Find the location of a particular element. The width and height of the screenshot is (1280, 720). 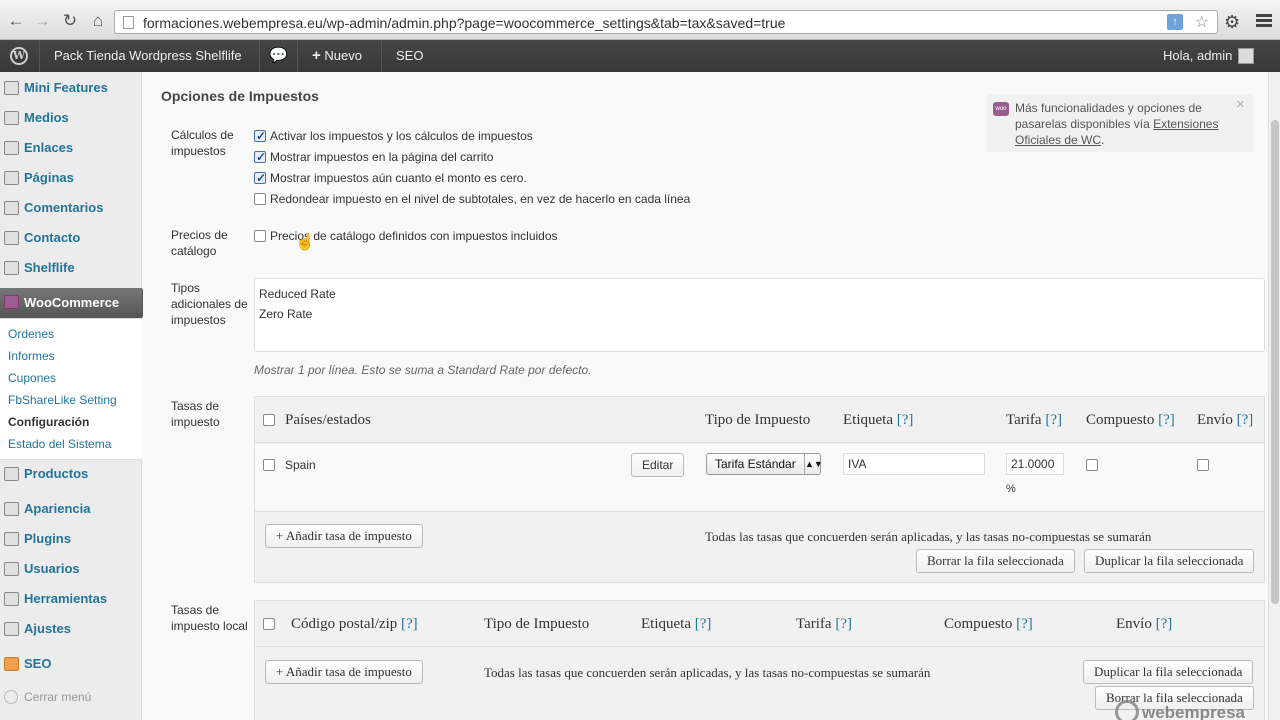

extension-icon: ↑ is located at coordinates (1175, 22).